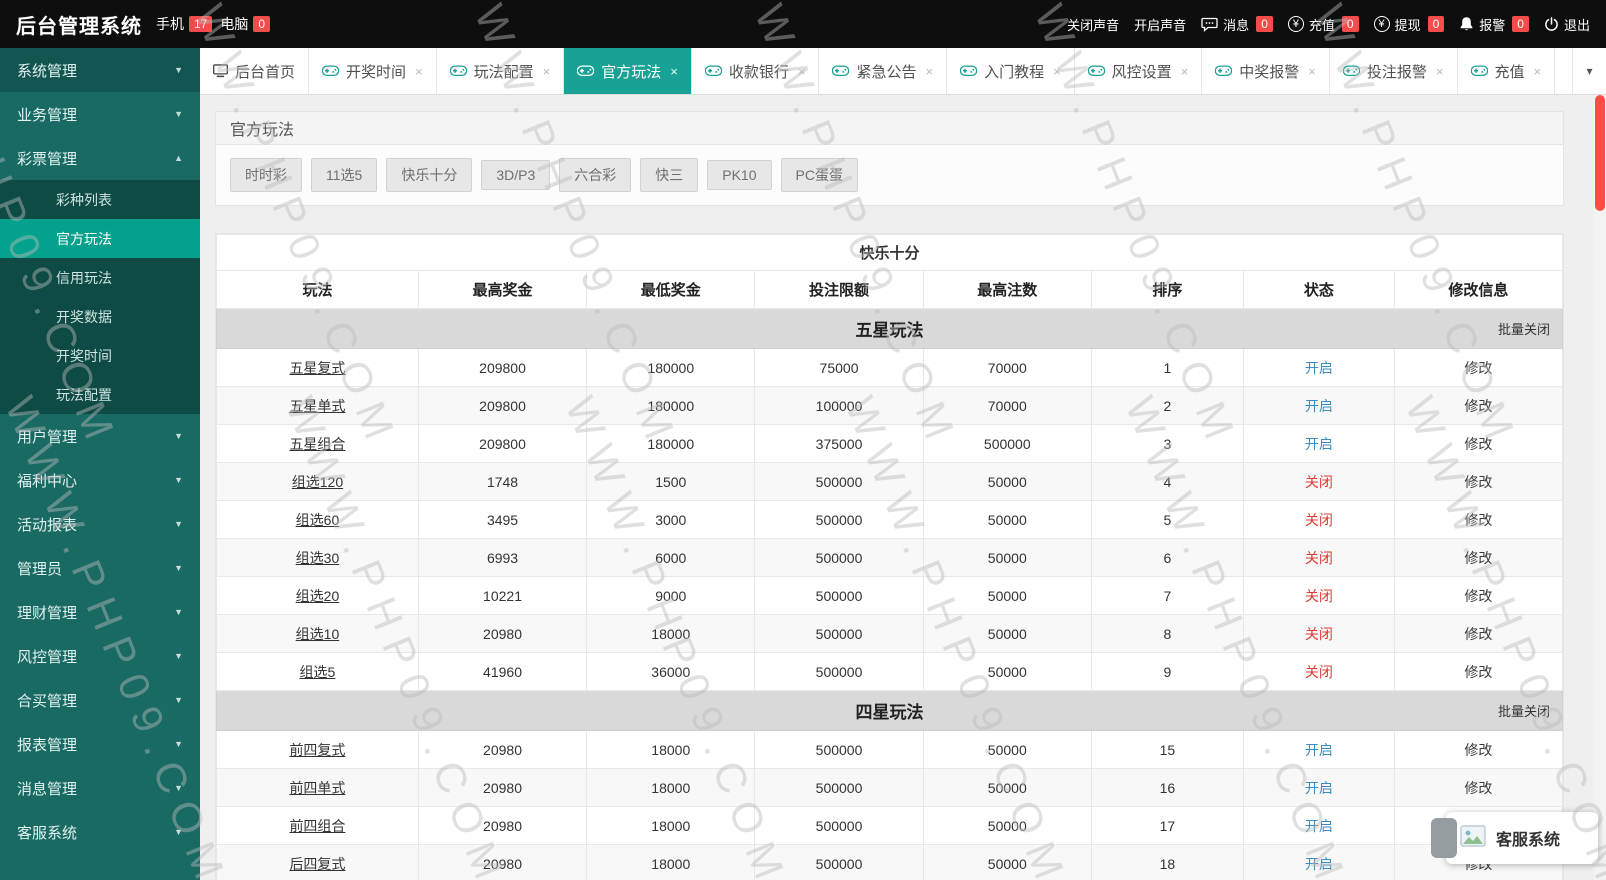 This screenshot has height=880, width=1606. Describe the element at coordinates (883, 71) in the screenshot. I see `tab-item: 紧急公告 ×` at that location.